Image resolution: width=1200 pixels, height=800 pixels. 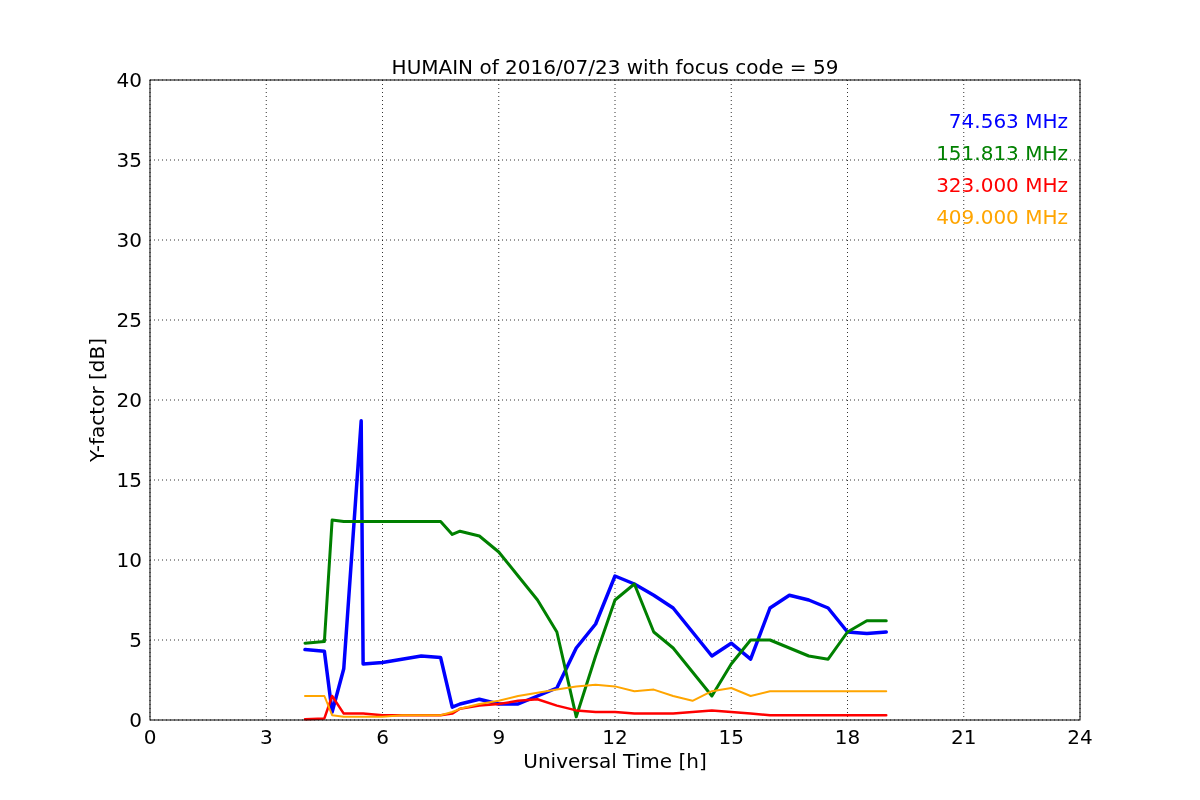 I want to click on y-tick-label: 15, so click(x=129, y=480).